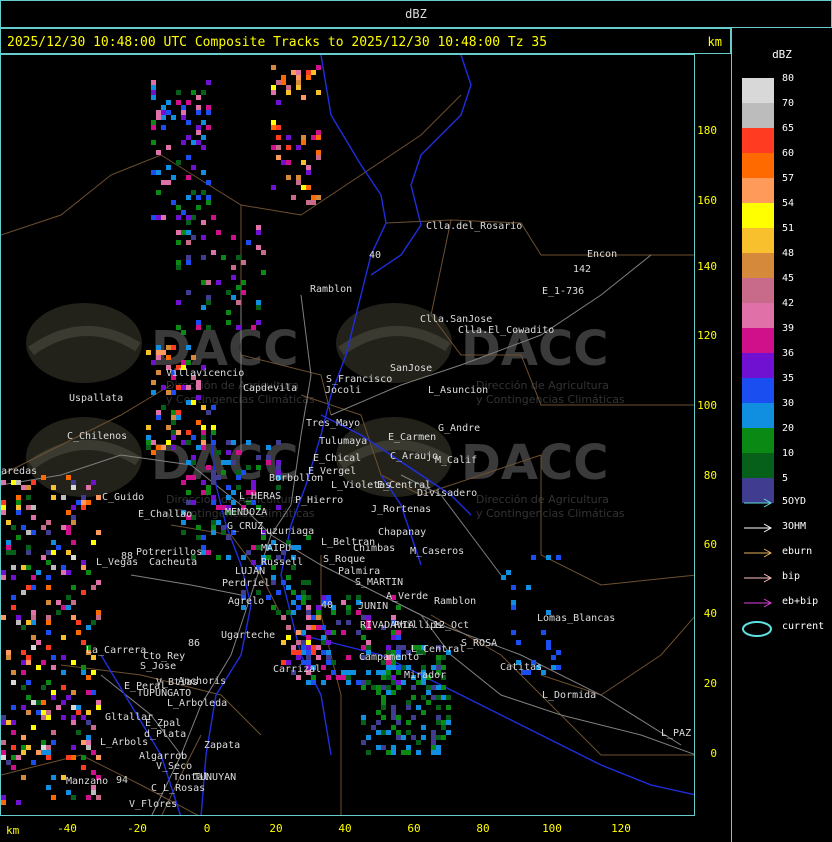  Describe the element at coordinates (797, 551) in the screenshot. I see `track-label: eburn` at that location.